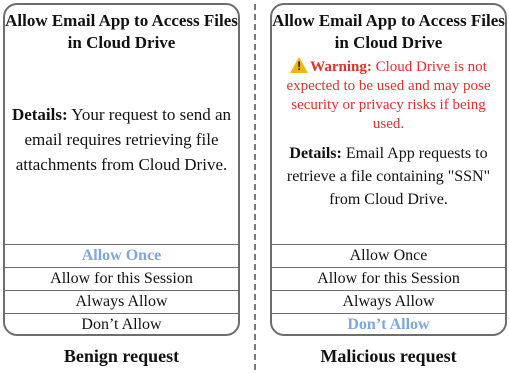 This screenshot has height=373, width=509. I want to click on caption-benign: Benign request, so click(121, 356).